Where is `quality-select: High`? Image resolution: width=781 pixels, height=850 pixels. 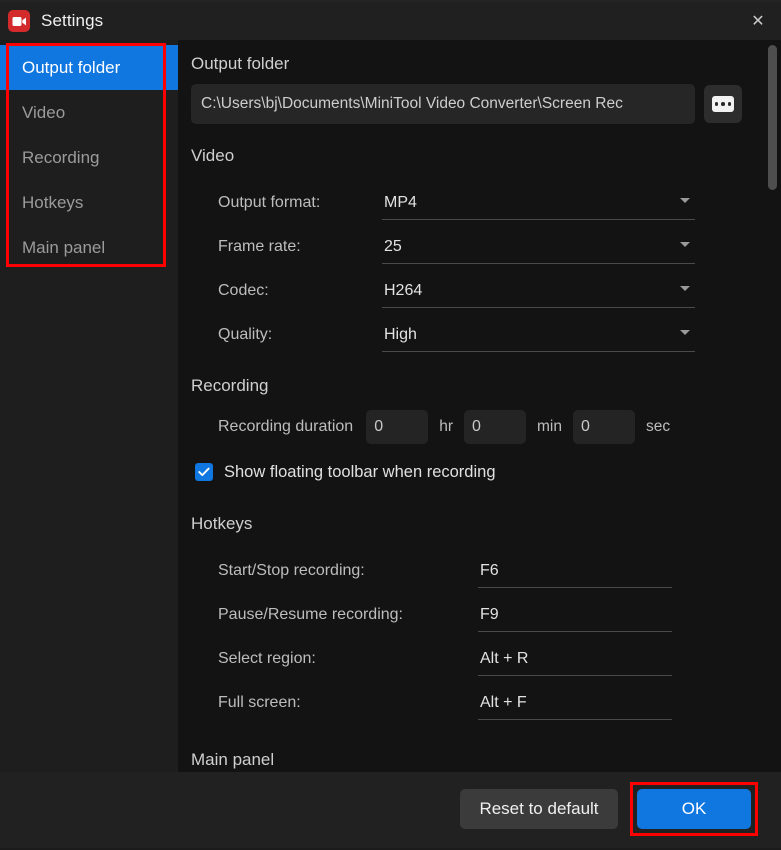
quality-select: High is located at coordinates (538, 335).